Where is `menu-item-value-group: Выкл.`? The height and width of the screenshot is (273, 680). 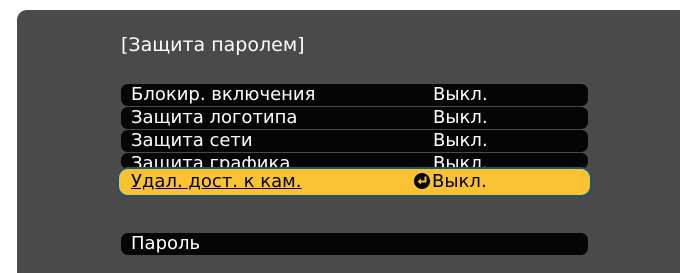 menu-item-value-group: Выкл. is located at coordinates (450, 182).